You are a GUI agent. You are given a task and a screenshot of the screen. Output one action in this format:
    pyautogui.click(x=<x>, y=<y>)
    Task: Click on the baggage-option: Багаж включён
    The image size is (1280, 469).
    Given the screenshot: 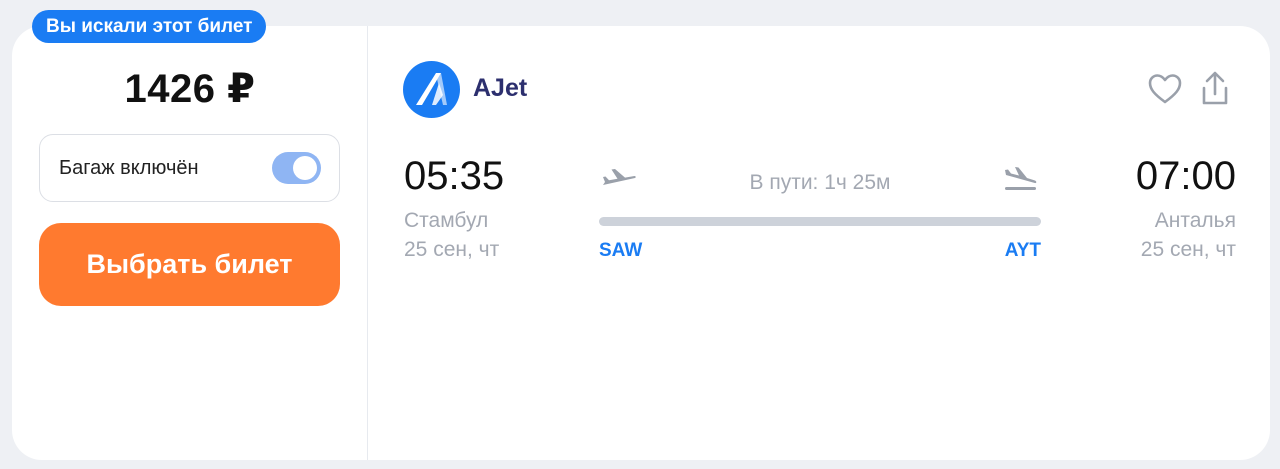 What is the action you would take?
    pyautogui.click(x=189, y=168)
    